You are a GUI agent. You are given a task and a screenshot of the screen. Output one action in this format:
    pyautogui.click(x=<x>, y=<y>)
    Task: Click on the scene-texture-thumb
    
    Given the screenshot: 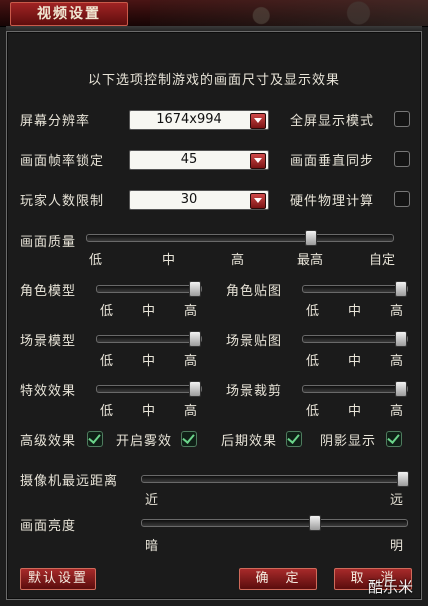 What is the action you would take?
    pyautogui.click(x=400, y=339)
    